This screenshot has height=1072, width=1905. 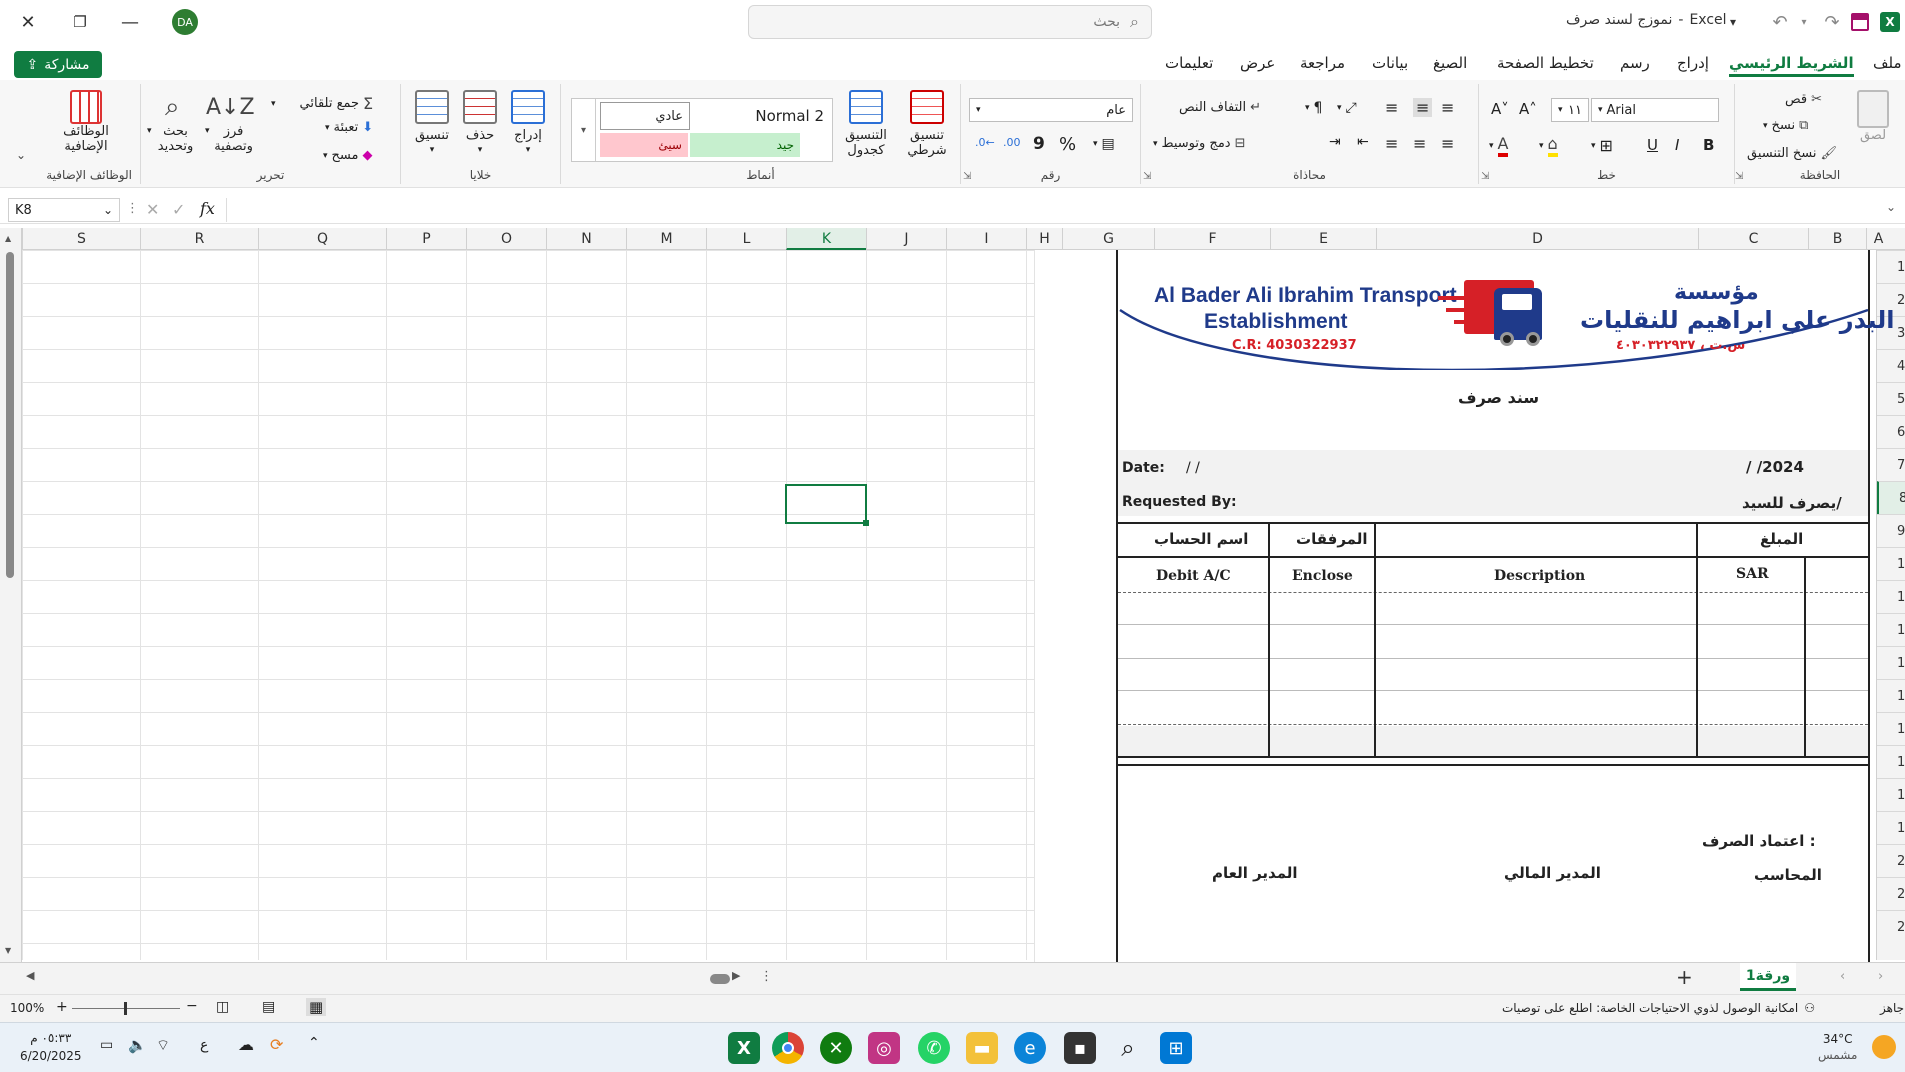 What do you see at coordinates (1499, 145) in the screenshot?
I see `font-color-icon: ▾ A` at bounding box center [1499, 145].